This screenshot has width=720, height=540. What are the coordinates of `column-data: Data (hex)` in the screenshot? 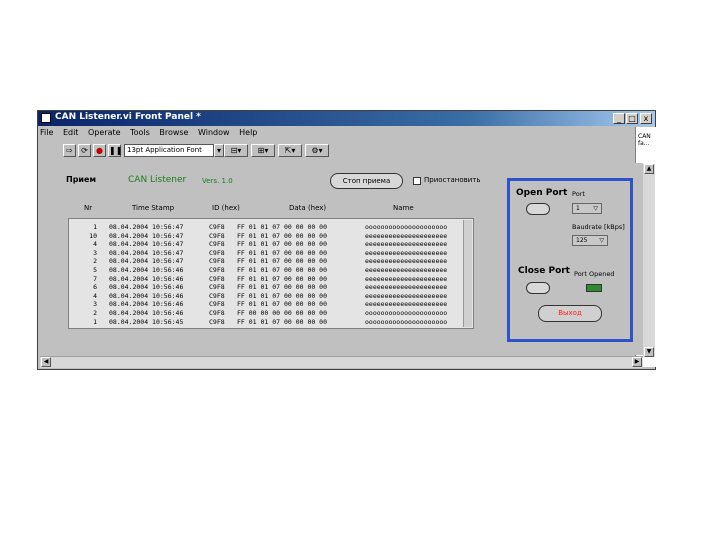 It's located at (308, 208).